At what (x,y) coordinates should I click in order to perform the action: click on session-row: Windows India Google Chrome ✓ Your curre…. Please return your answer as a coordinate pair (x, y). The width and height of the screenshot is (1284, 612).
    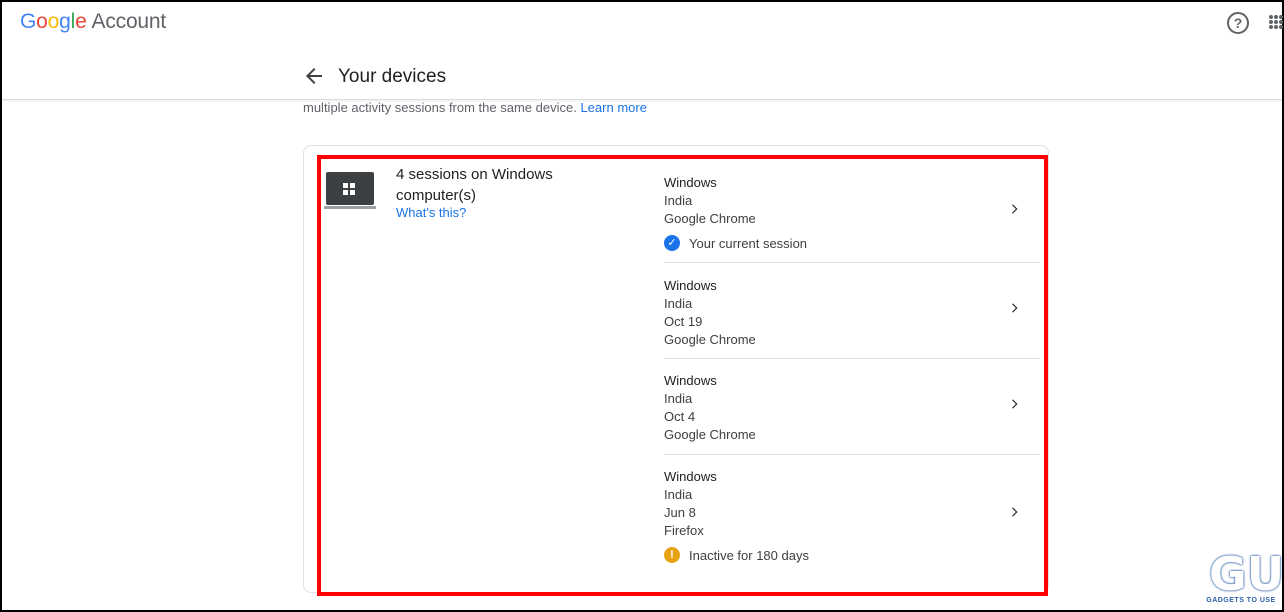
    Looking at the image, I should click on (852, 212).